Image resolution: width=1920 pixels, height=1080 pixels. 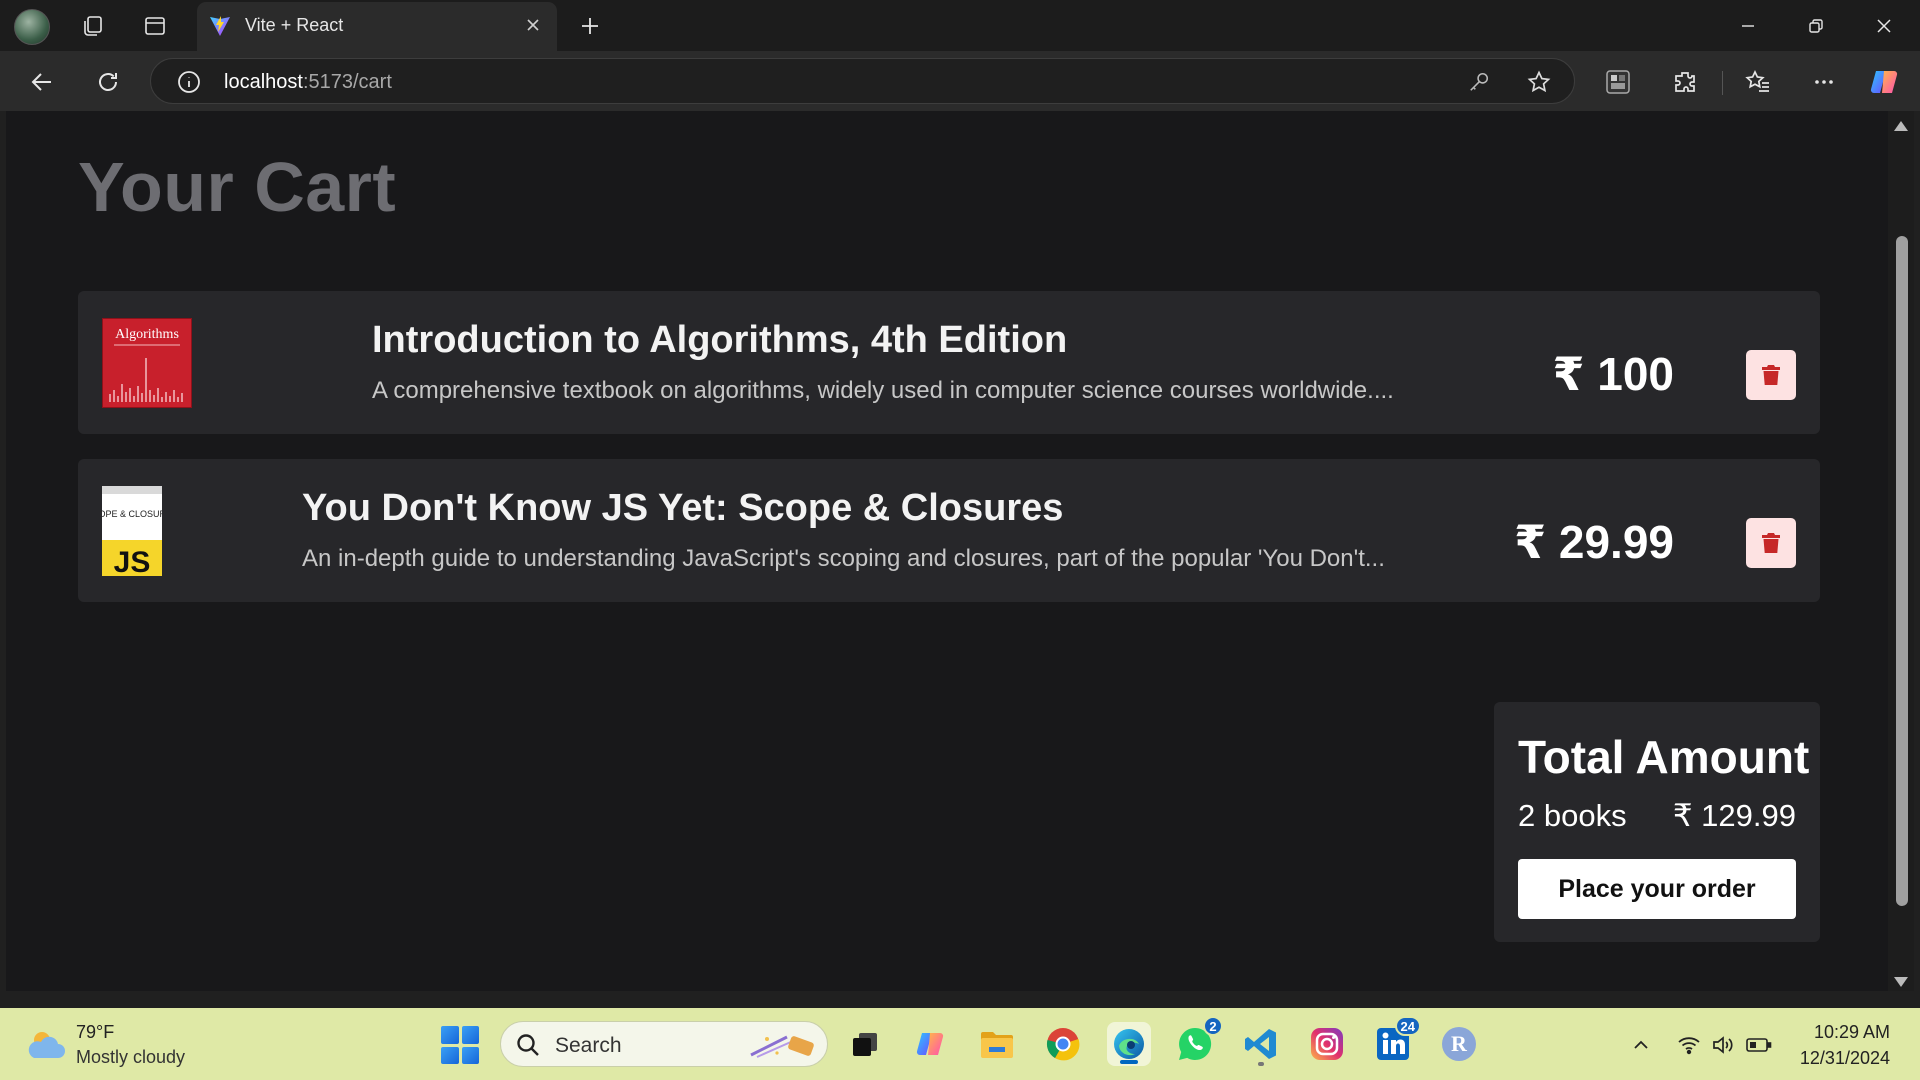 What do you see at coordinates (1758, 82) in the screenshot?
I see `favorites-icon` at bounding box center [1758, 82].